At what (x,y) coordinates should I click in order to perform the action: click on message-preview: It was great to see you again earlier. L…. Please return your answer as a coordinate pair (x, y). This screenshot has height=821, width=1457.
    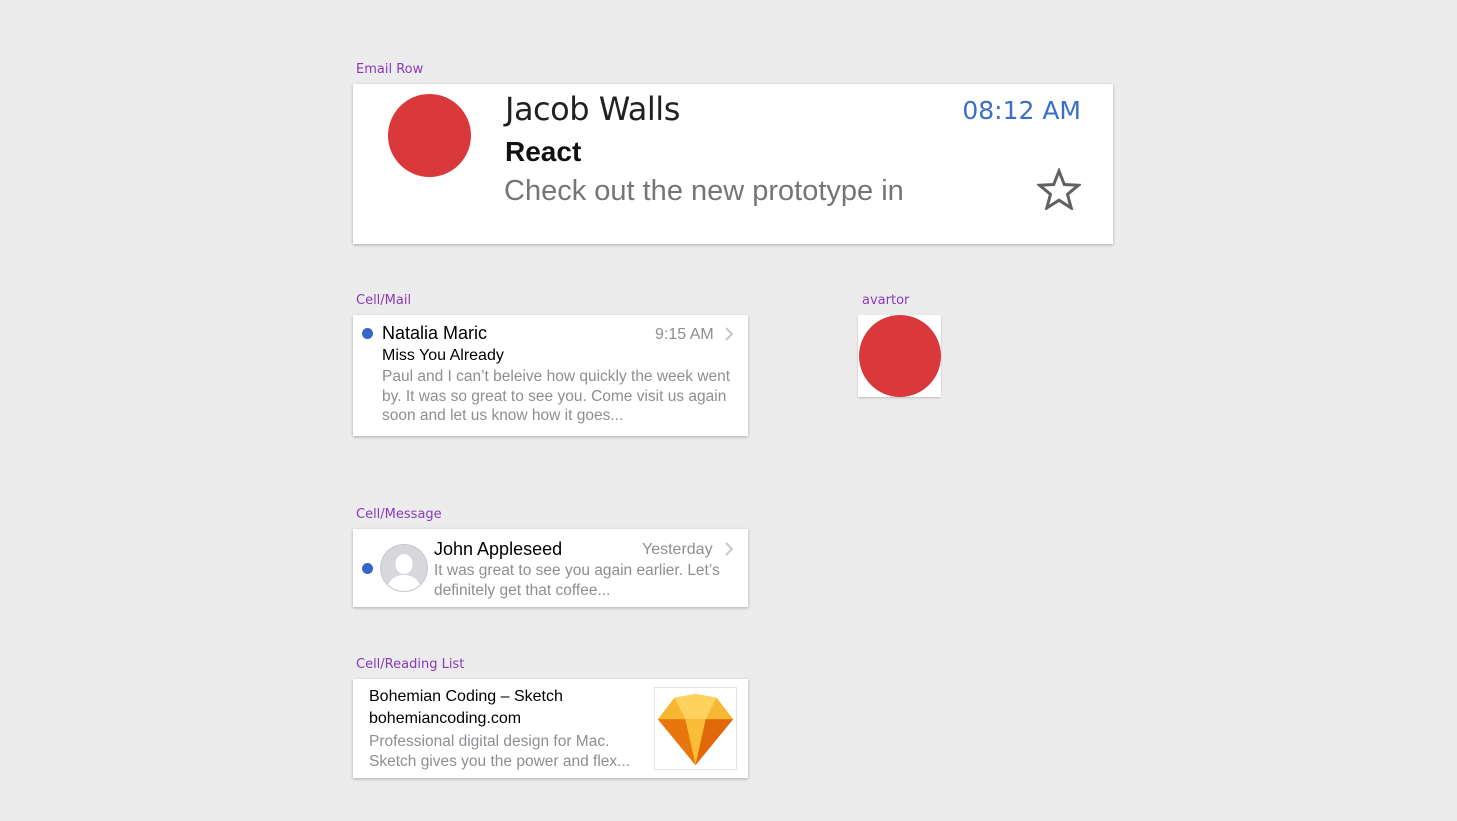
    Looking at the image, I should click on (577, 580).